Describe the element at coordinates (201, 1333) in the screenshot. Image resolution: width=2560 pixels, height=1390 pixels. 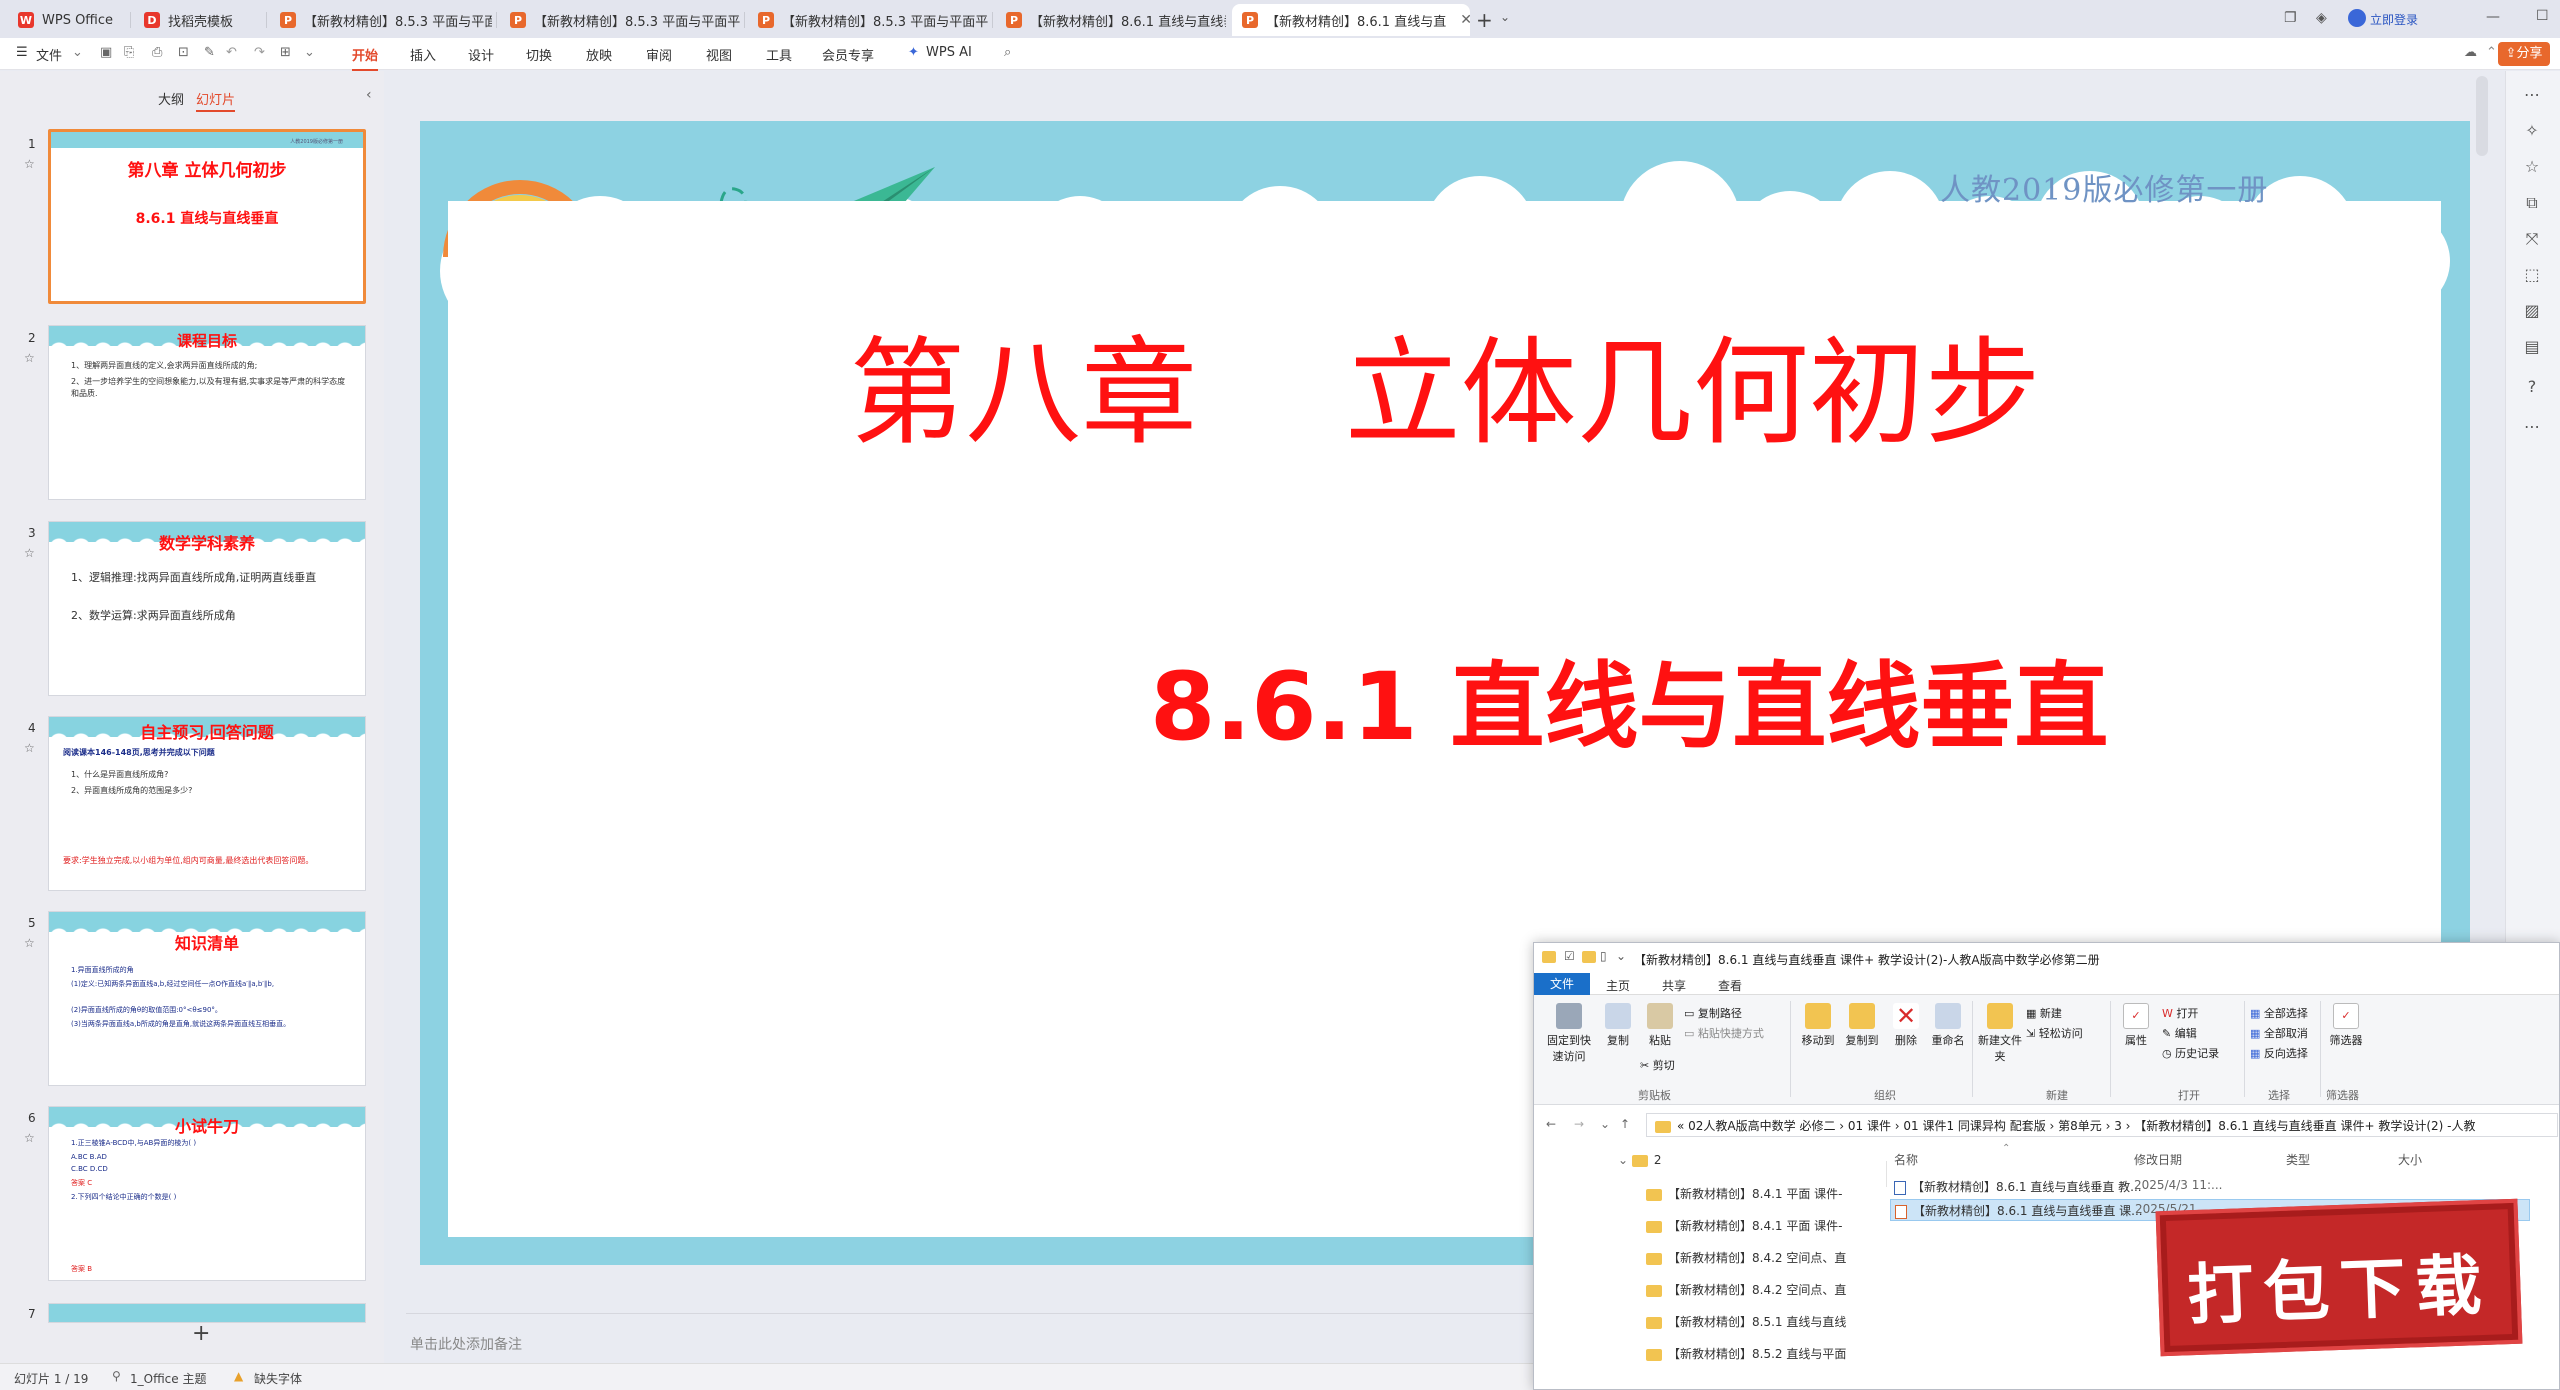
I see `add-slide-button: +` at that location.